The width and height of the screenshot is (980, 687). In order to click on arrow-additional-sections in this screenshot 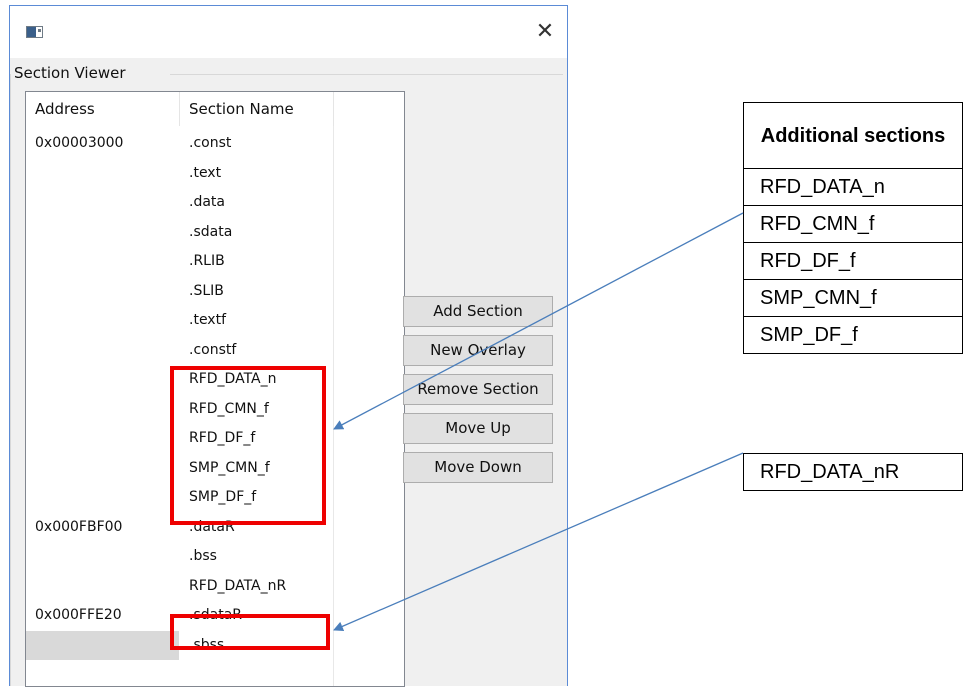, I will do `click(538, 321)`.